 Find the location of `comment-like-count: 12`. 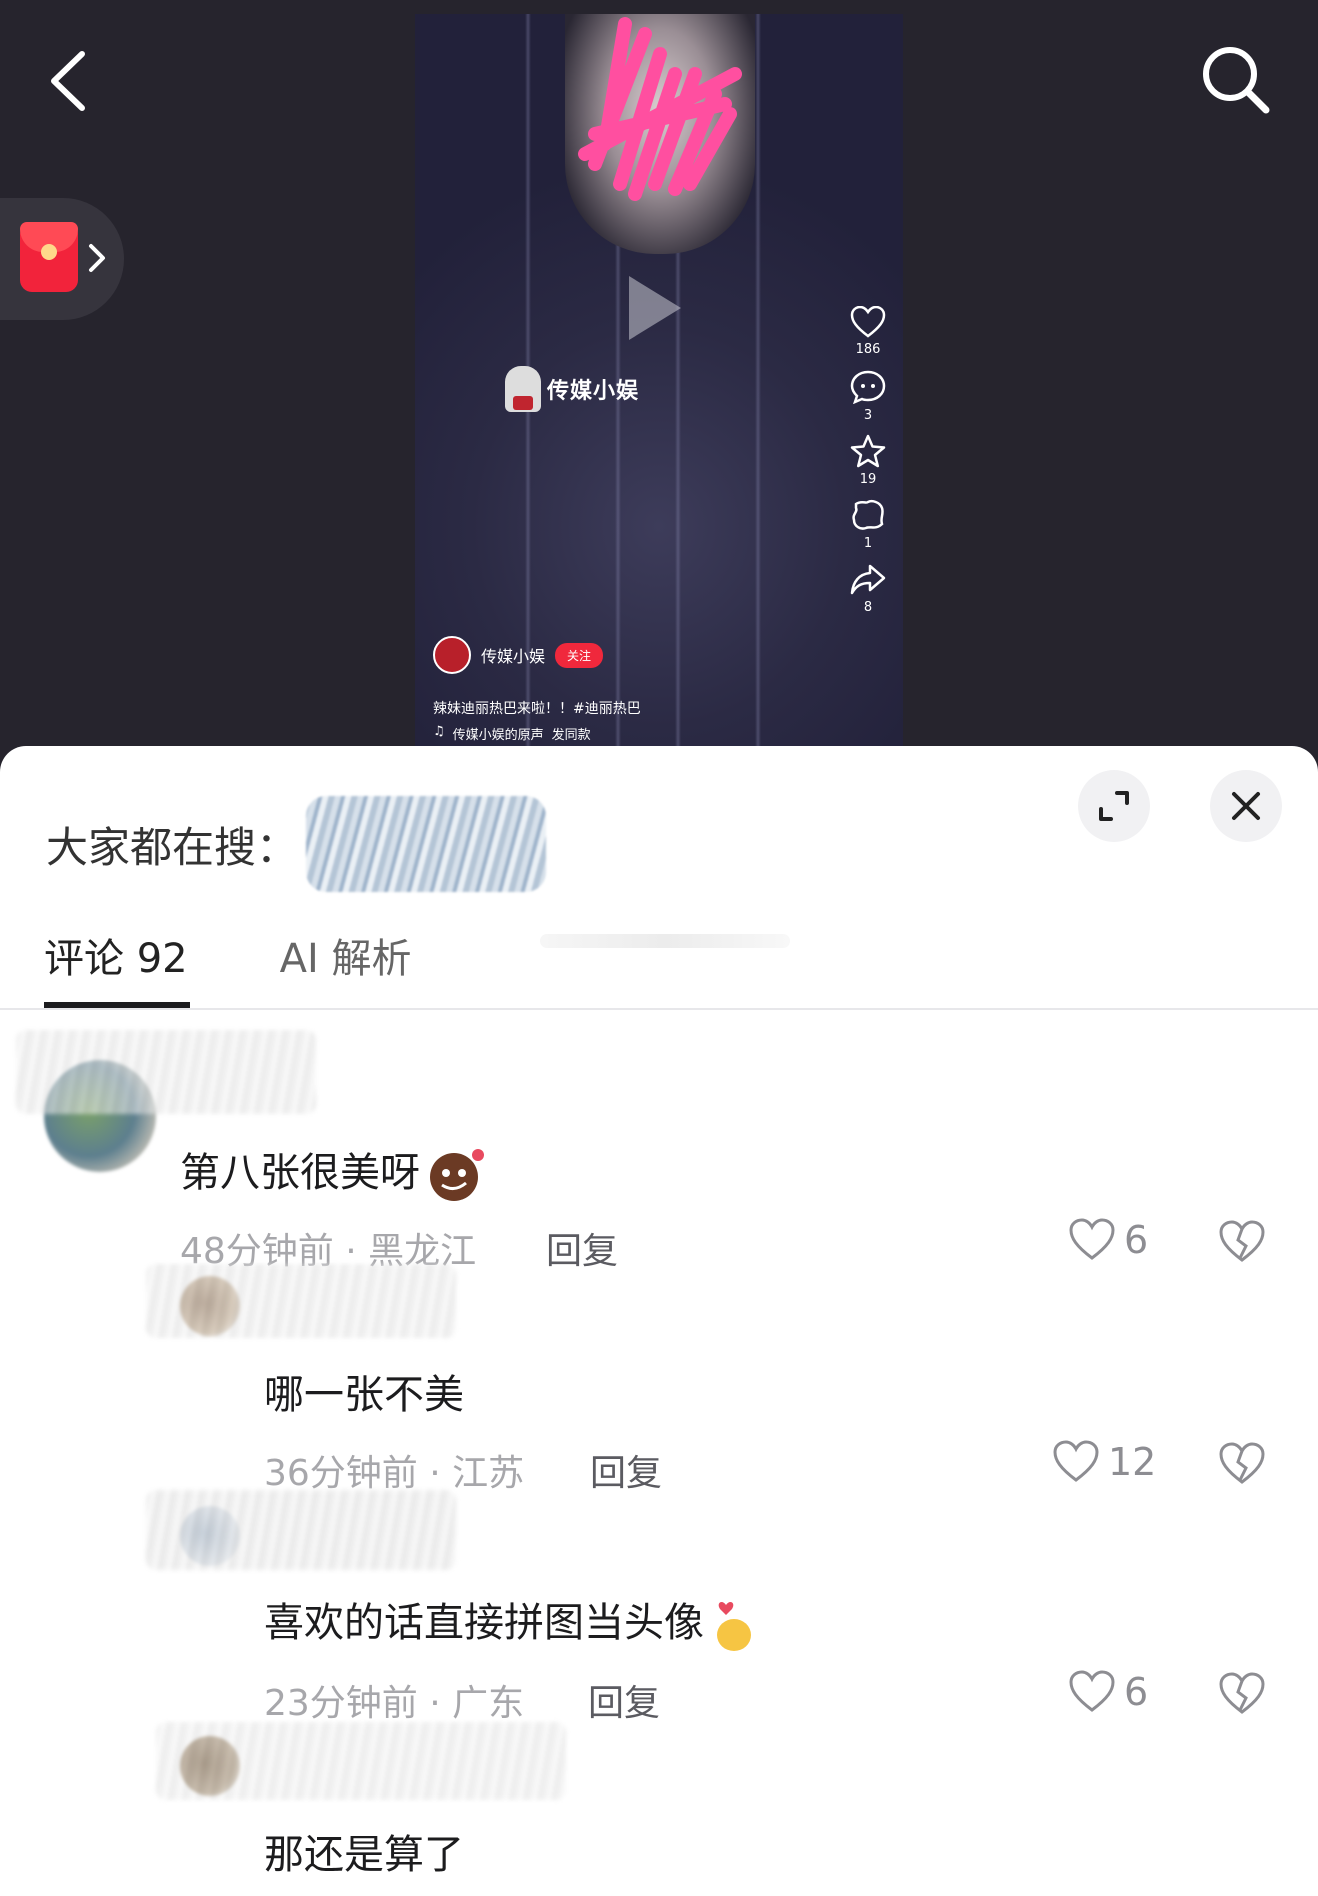

comment-like-count: 12 is located at coordinates (1132, 1462).